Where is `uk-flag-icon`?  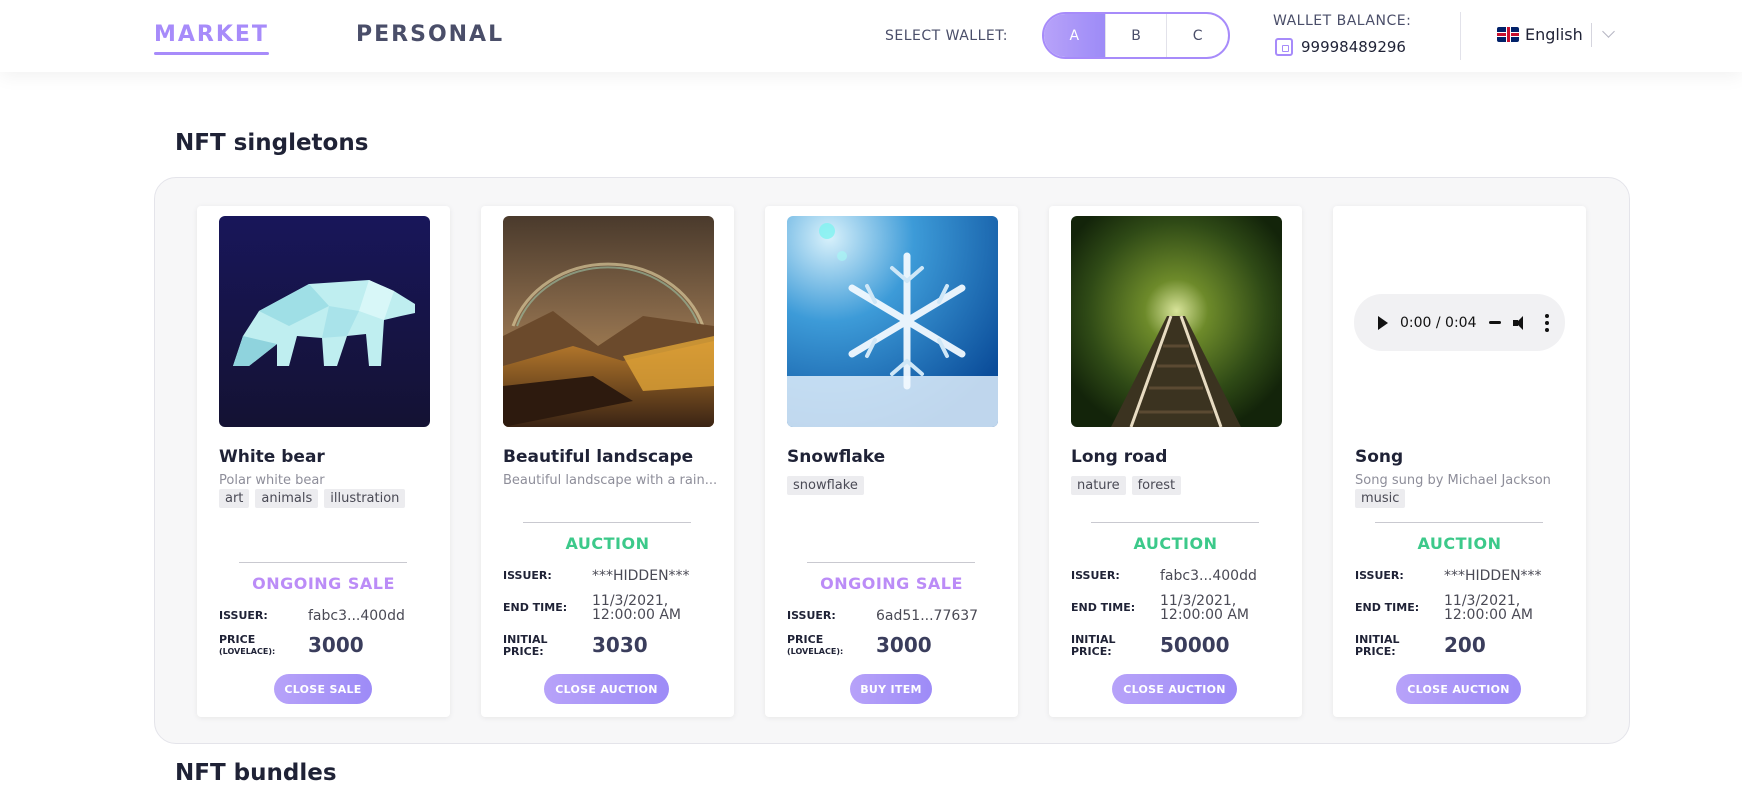 uk-flag-icon is located at coordinates (1508, 34).